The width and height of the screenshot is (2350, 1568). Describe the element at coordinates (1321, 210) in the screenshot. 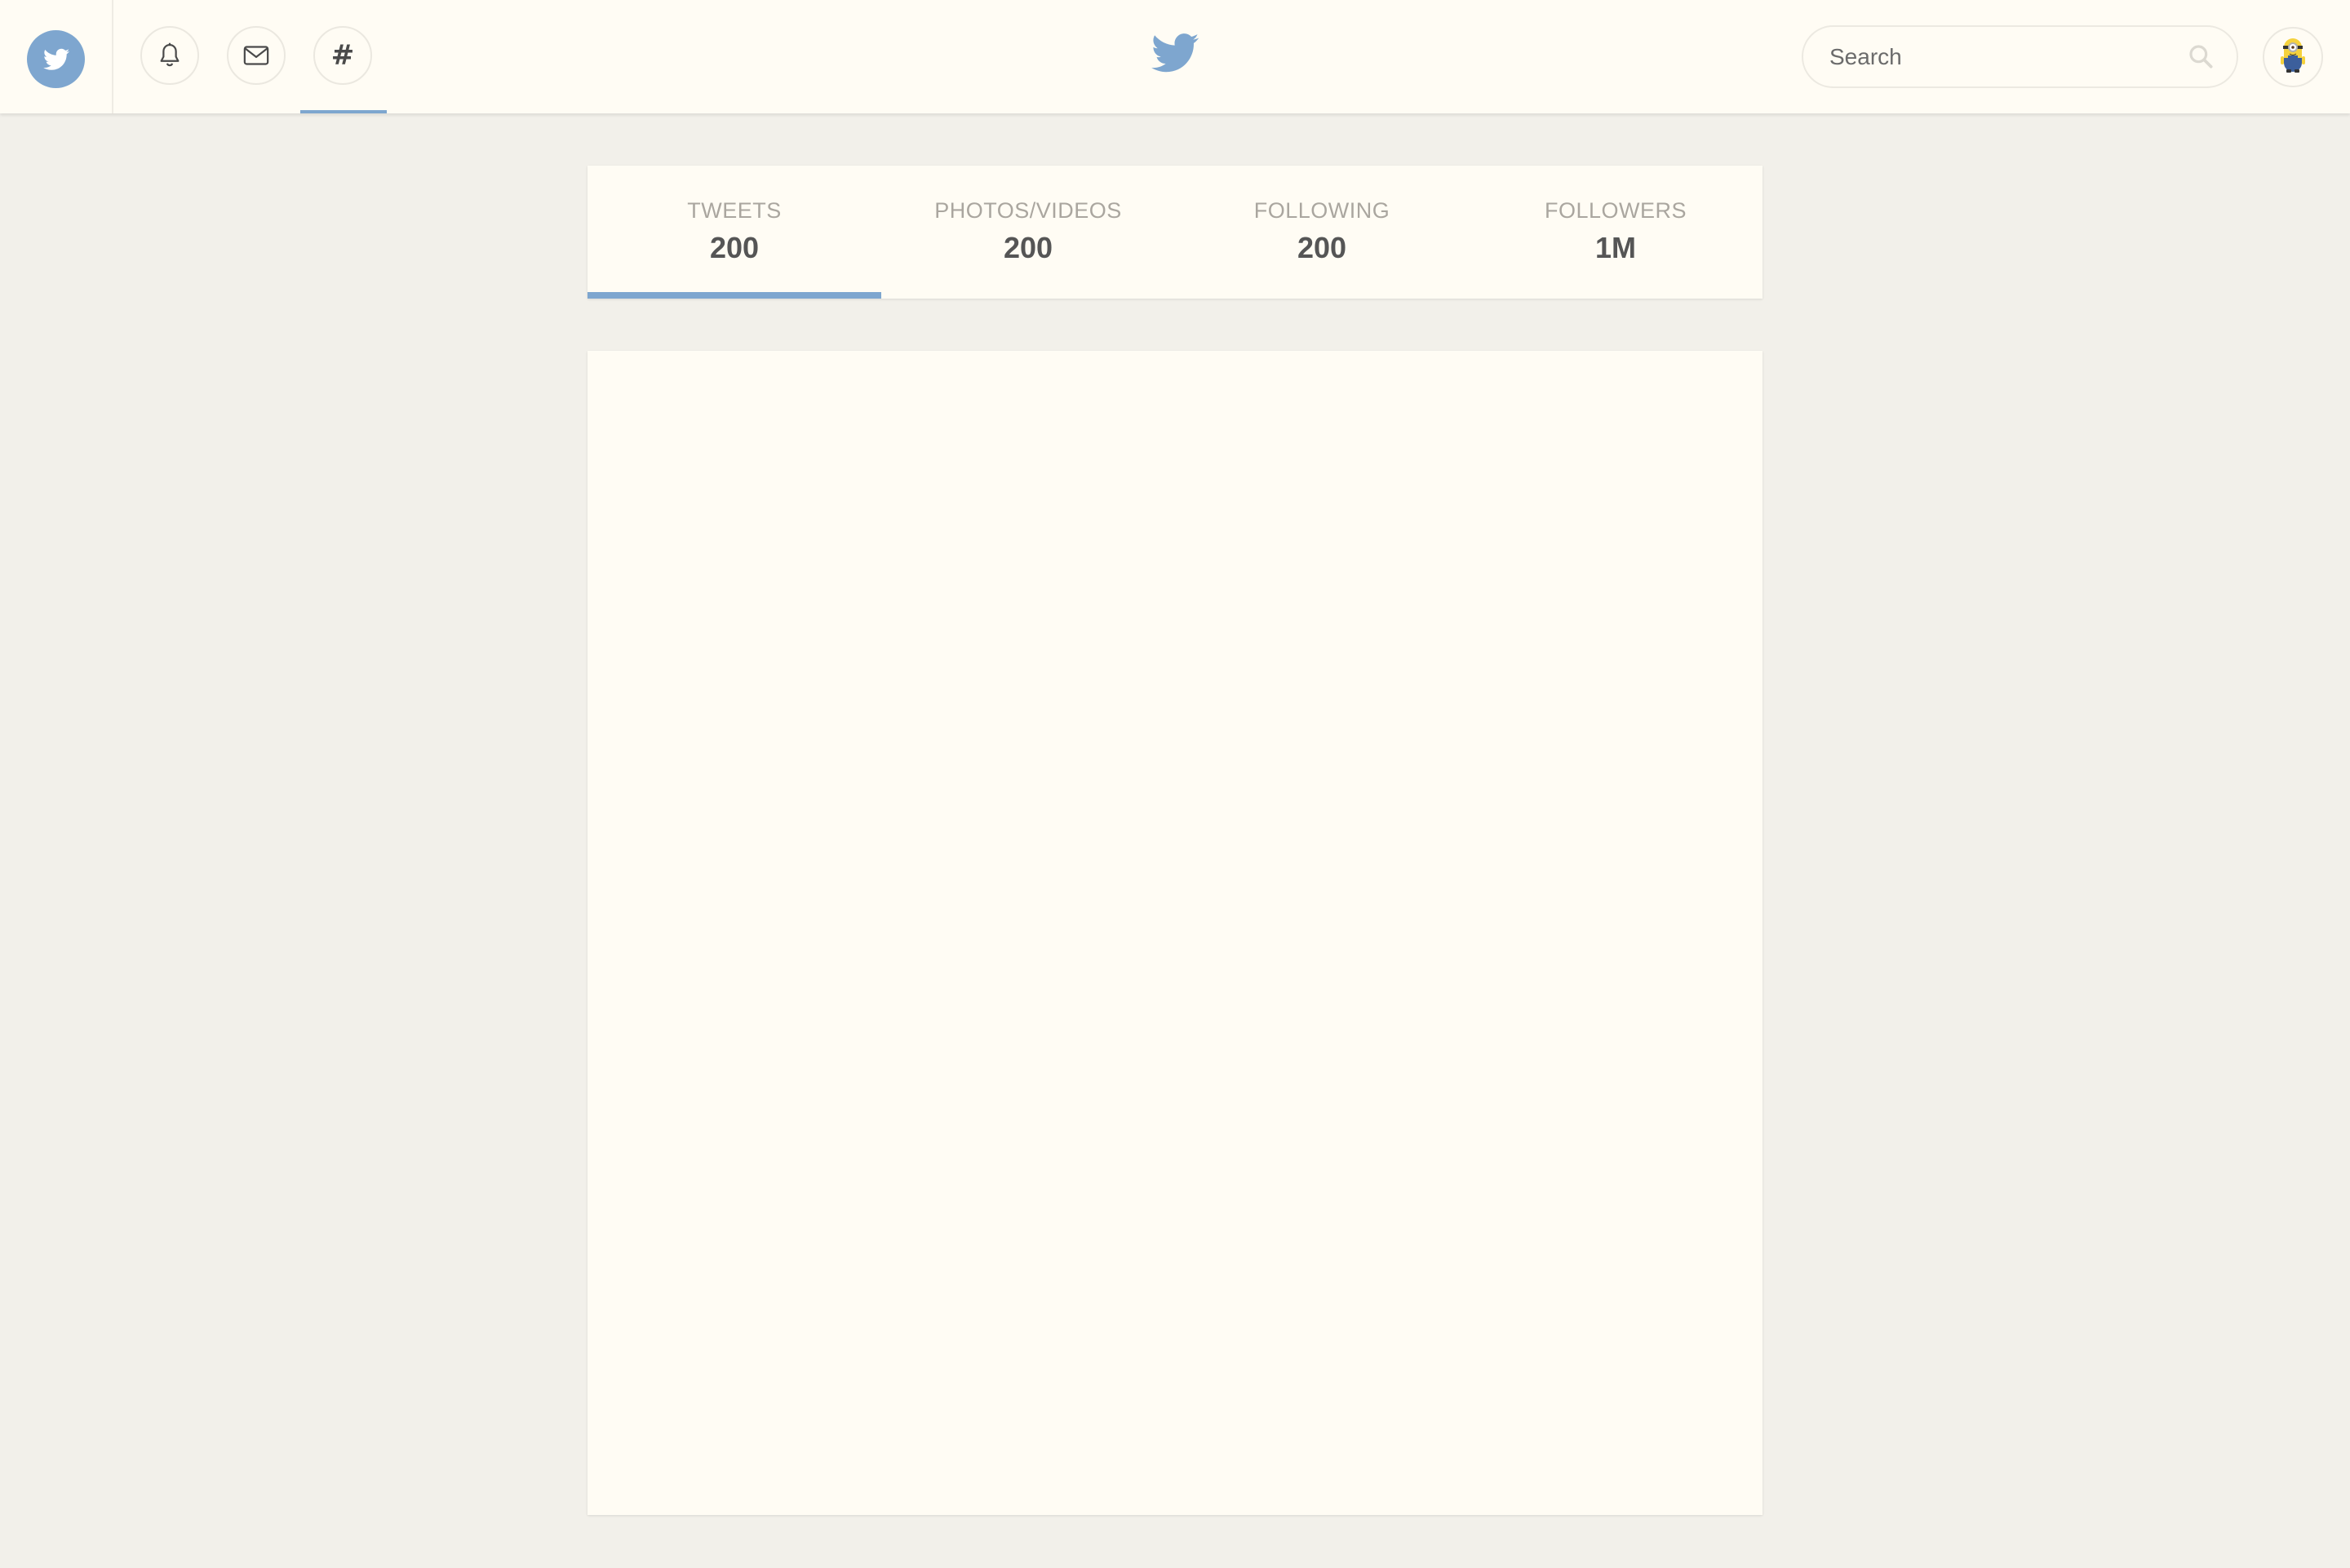

I see `stat-label: FOLLOWING` at that location.